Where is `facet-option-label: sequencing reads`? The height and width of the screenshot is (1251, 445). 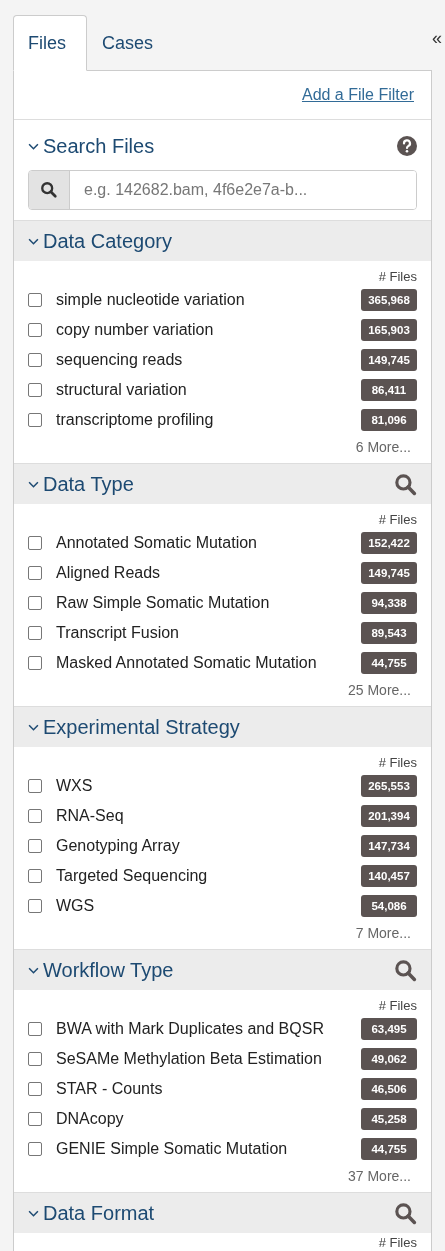
facet-option-label: sequencing reads is located at coordinates (208, 360).